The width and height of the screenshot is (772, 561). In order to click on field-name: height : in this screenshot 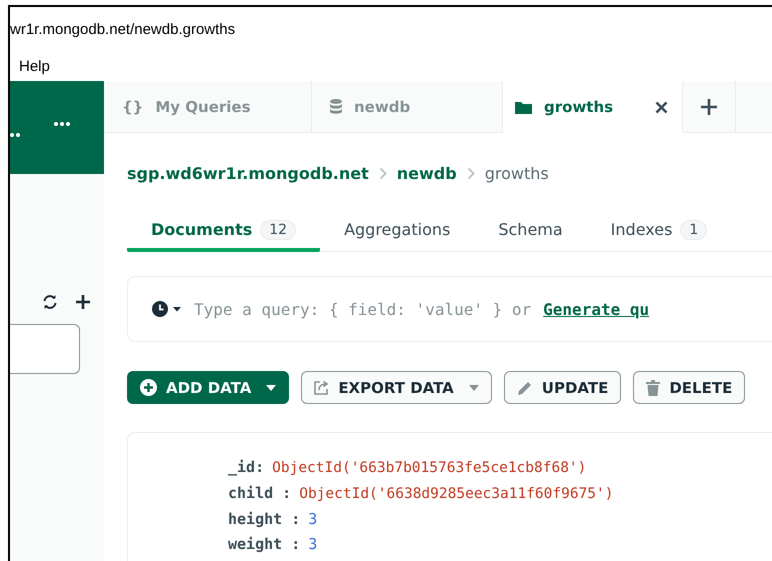, I will do `click(264, 519)`.